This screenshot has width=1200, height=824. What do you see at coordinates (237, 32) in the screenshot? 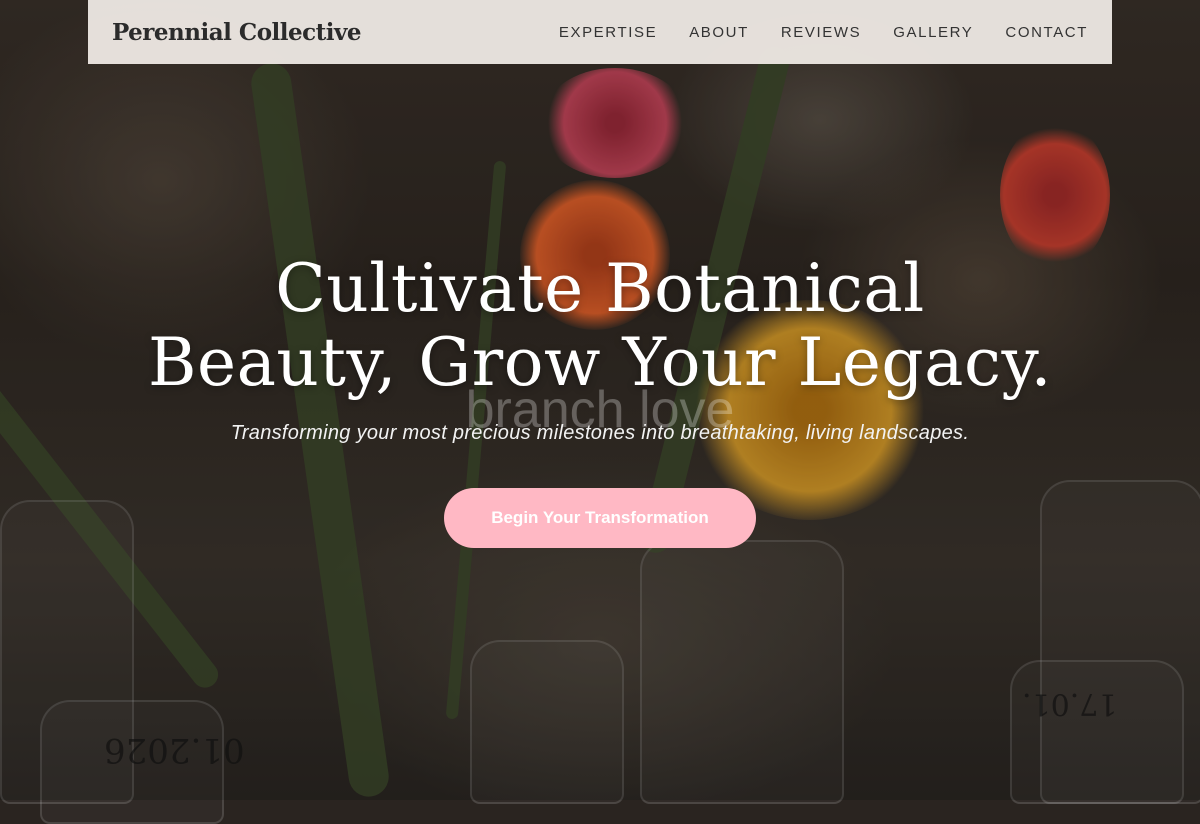
I see `brand-logo: Perennial Collective` at bounding box center [237, 32].